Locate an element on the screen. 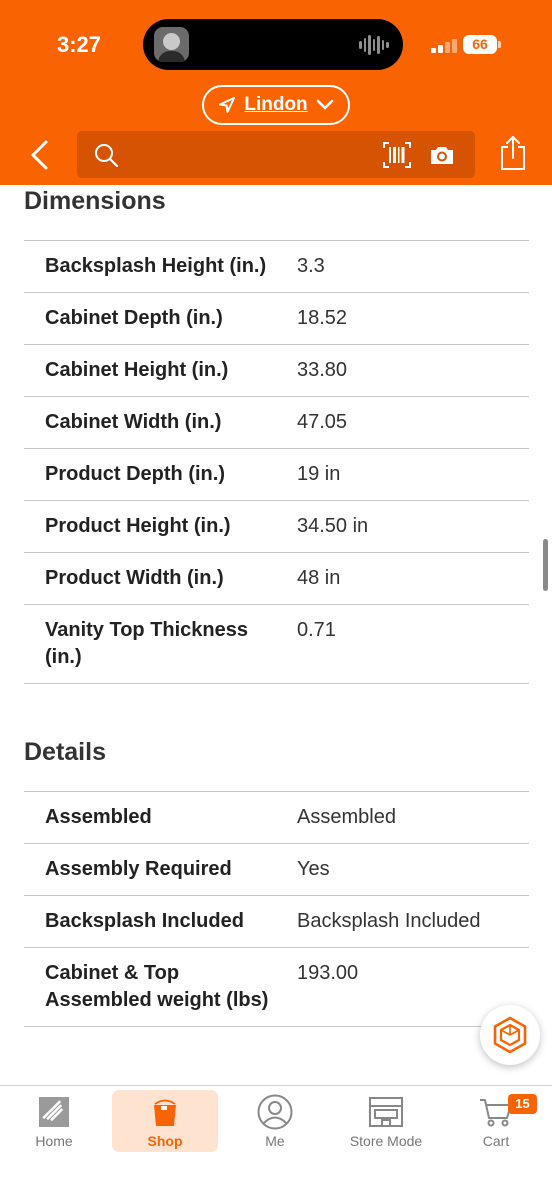 The image size is (552, 1200). tab-shop: Shop is located at coordinates (165, 1121).